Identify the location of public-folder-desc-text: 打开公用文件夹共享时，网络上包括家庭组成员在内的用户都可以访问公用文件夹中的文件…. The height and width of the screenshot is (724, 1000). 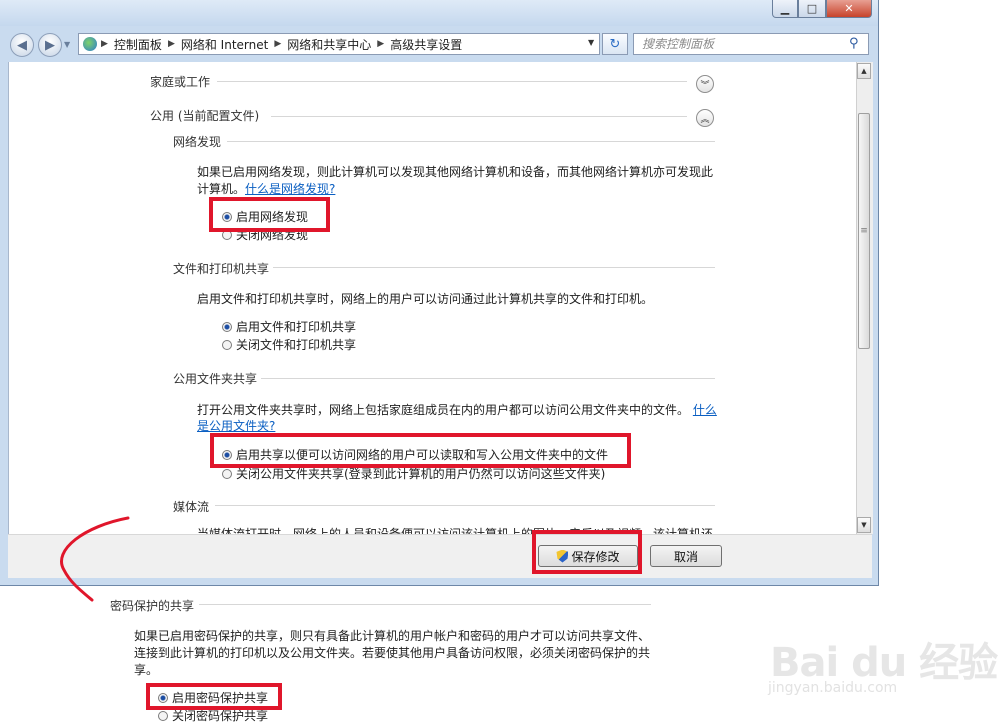
(443, 410).